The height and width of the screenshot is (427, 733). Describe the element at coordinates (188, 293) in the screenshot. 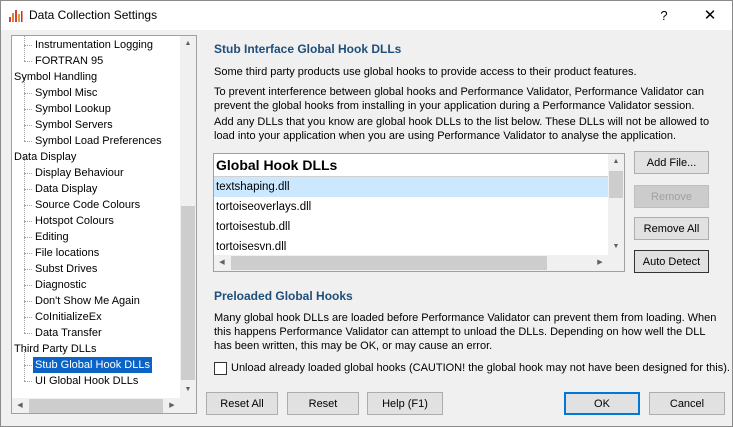

I see `tree-scroll-thumb` at that location.